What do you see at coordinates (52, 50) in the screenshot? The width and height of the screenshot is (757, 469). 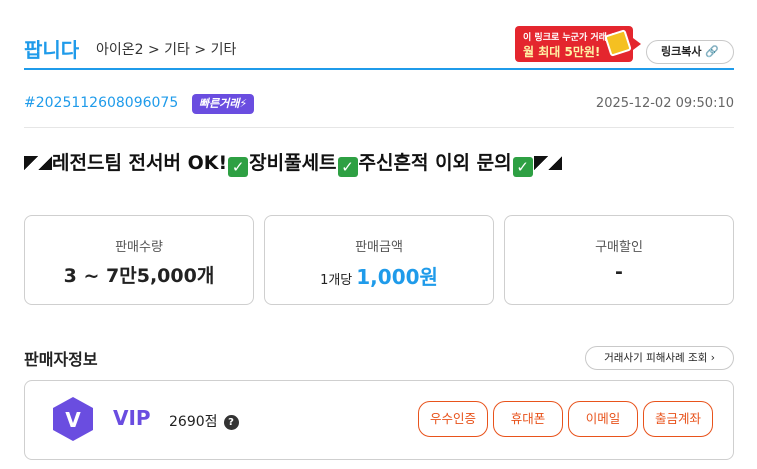 I see `page-title: 팝니다` at bounding box center [52, 50].